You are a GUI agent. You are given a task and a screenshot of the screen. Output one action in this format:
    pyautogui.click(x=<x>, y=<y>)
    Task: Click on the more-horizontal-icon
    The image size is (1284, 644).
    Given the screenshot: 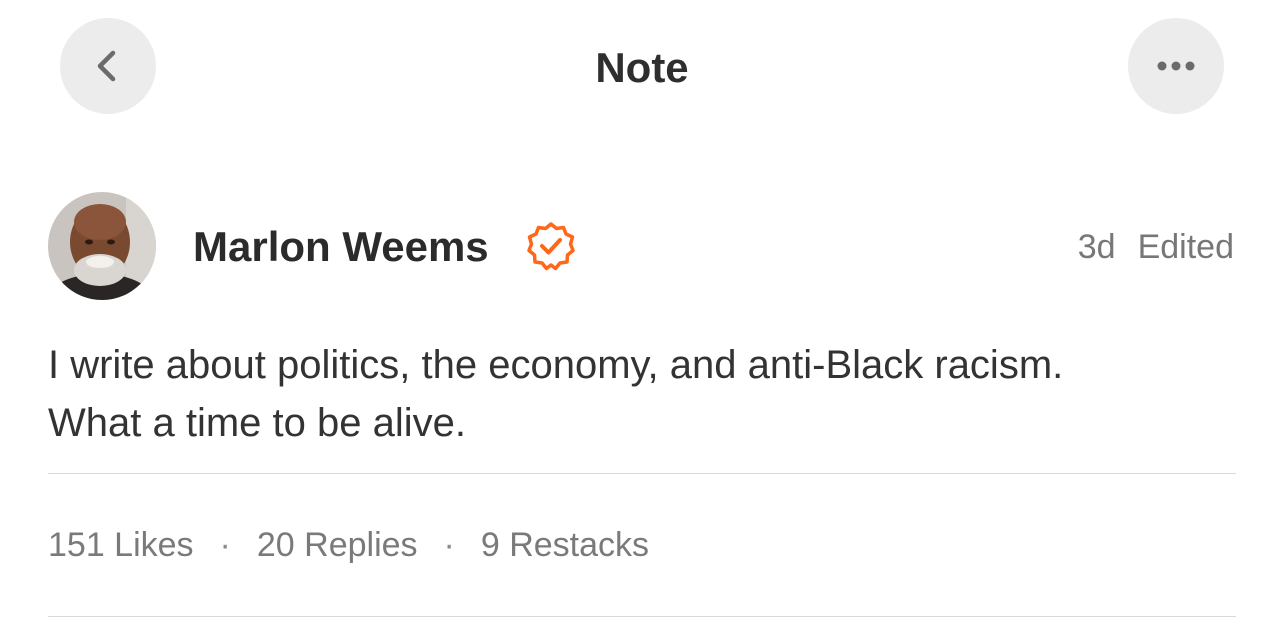 What is the action you would take?
    pyautogui.click(x=1176, y=66)
    